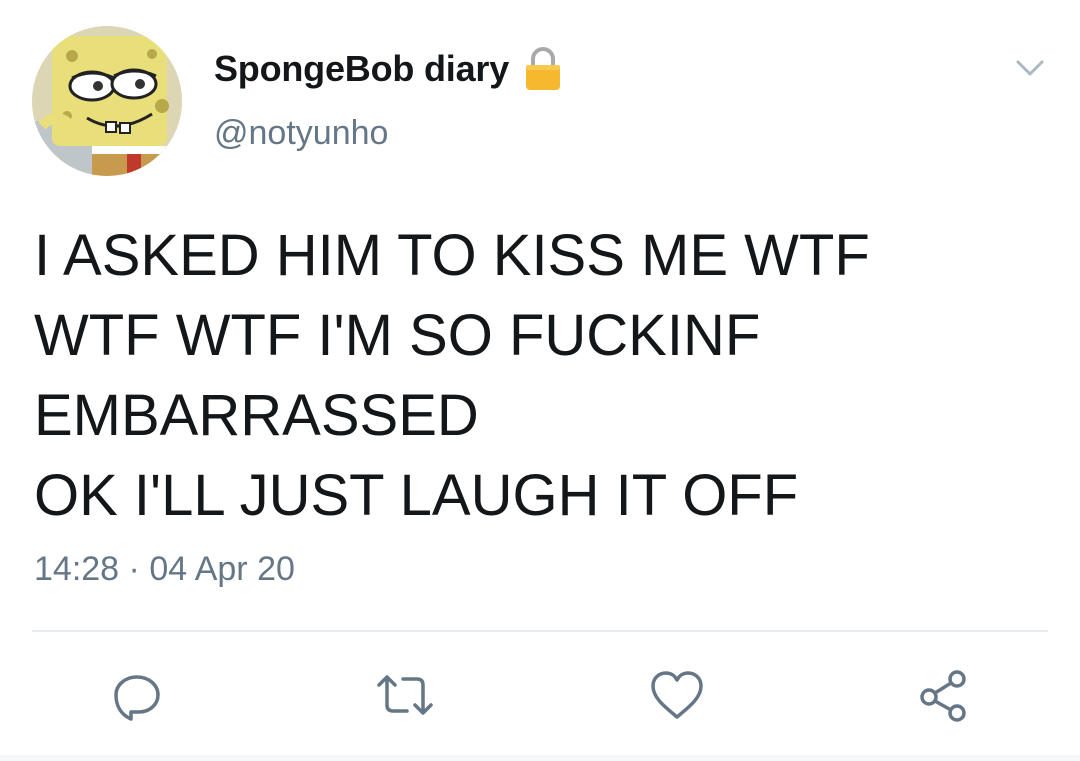  Describe the element at coordinates (137, 698) in the screenshot. I see `reply-icon` at that location.